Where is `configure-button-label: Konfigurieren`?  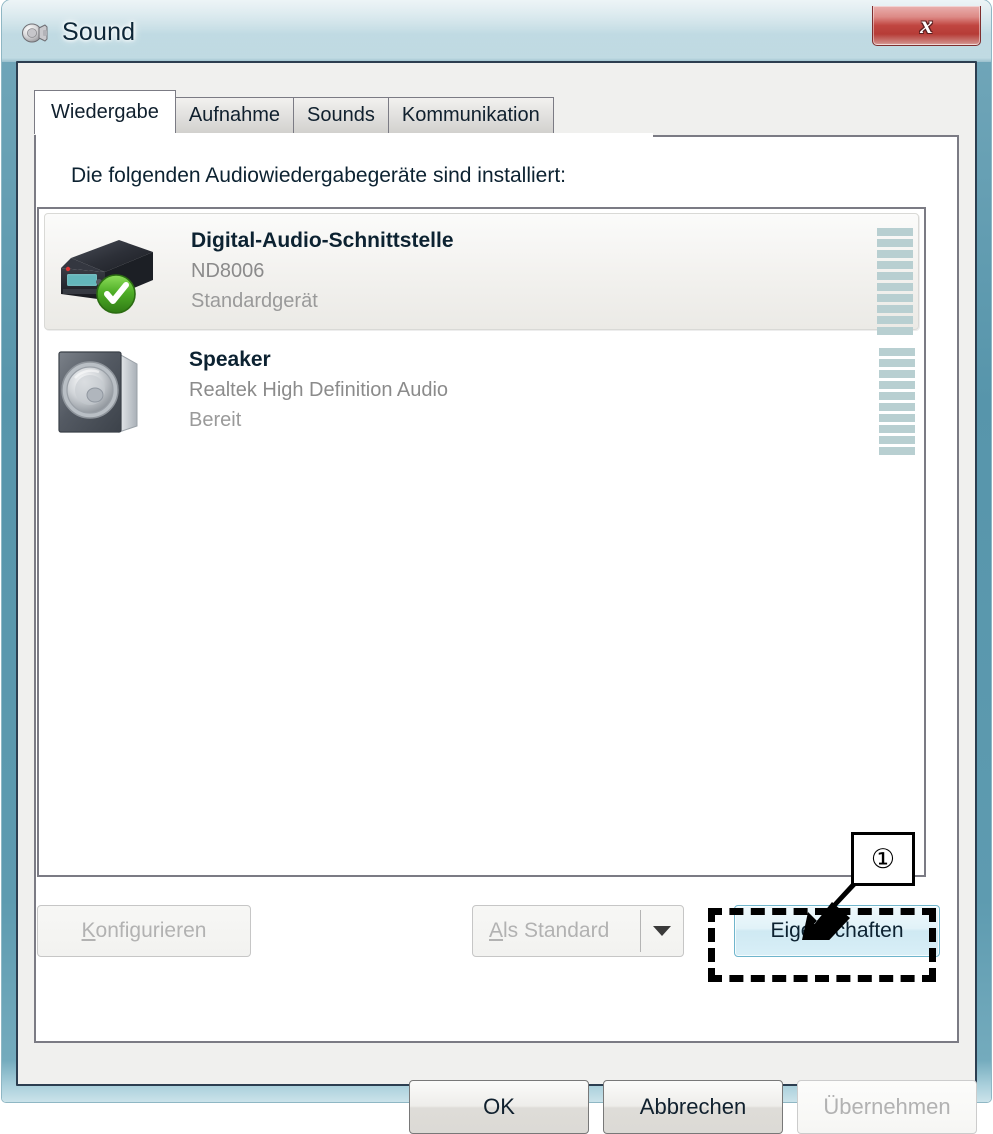 configure-button-label: Konfigurieren is located at coordinates (144, 930).